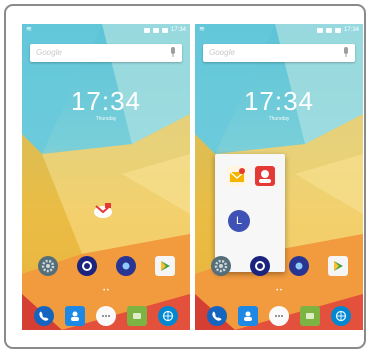 The width and height of the screenshot is (370, 353). I want to click on folder-popup: L, so click(250, 213).